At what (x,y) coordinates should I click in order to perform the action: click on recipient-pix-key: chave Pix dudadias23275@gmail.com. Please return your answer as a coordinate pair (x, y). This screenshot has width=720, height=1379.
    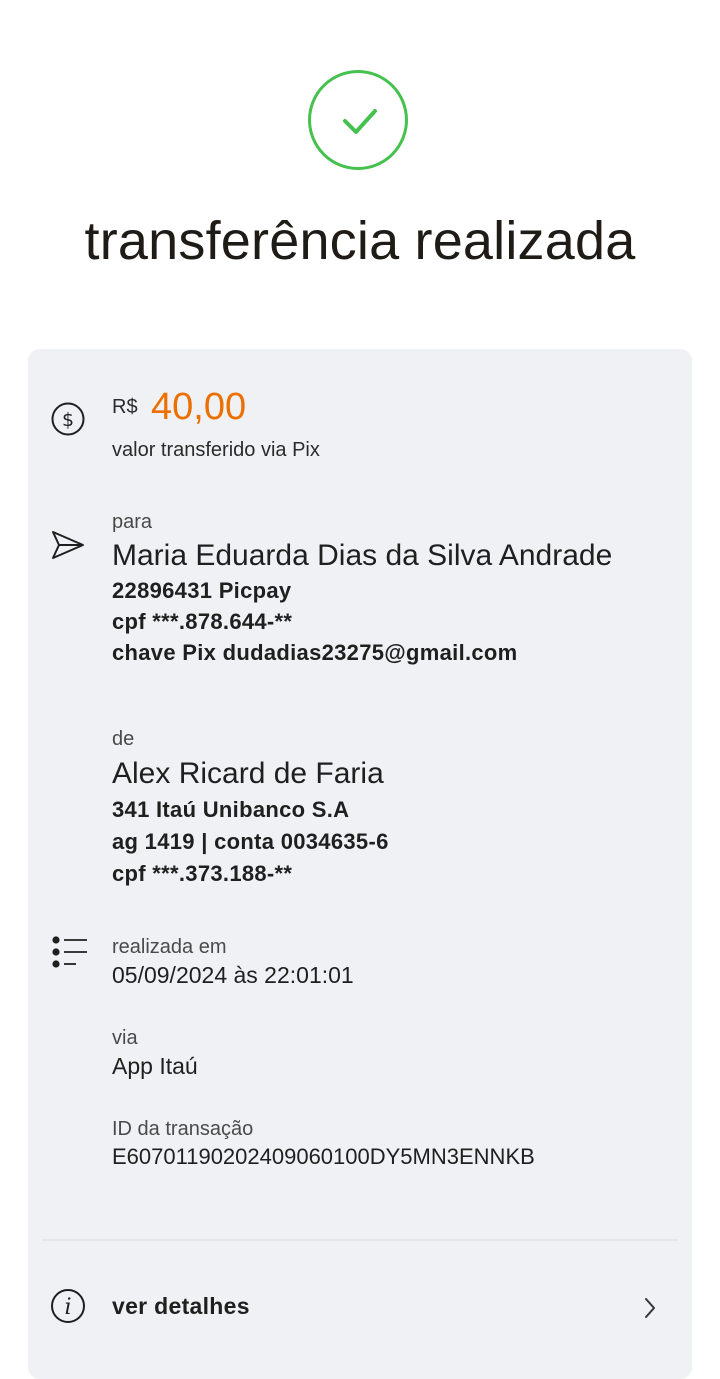
    Looking at the image, I should click on (315, 652).